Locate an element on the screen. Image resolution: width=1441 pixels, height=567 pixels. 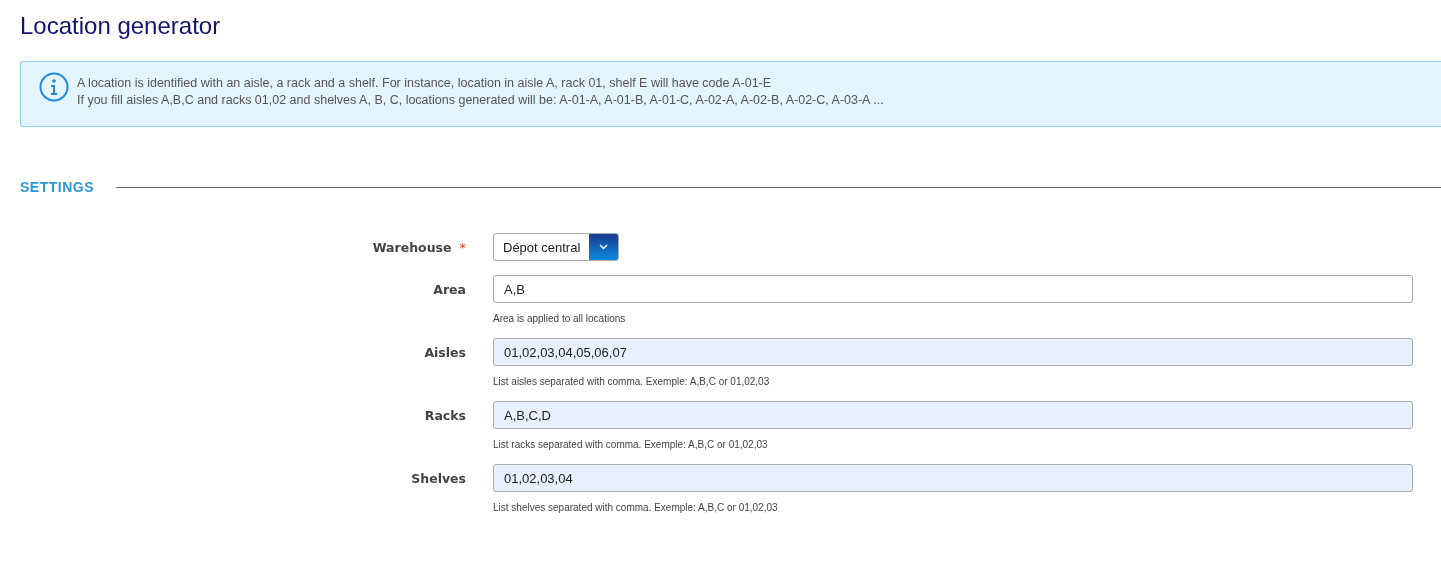
field-label: Shelves is located at coordinates (438, 478).